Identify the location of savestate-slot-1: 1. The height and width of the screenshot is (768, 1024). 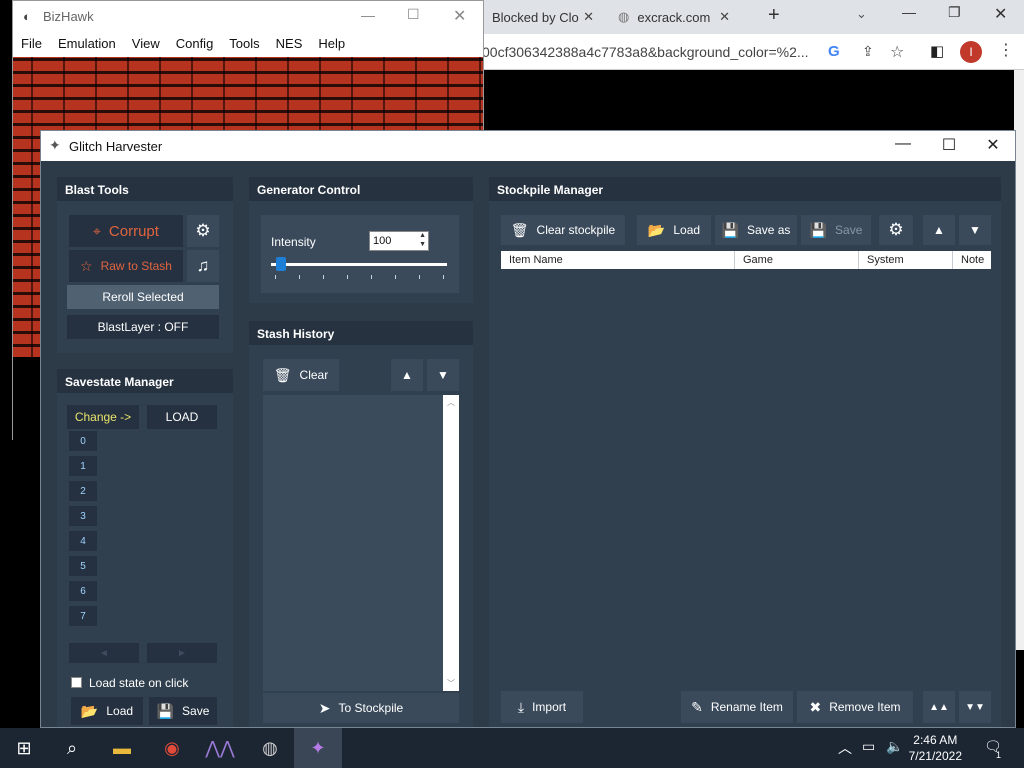
(83, 466).